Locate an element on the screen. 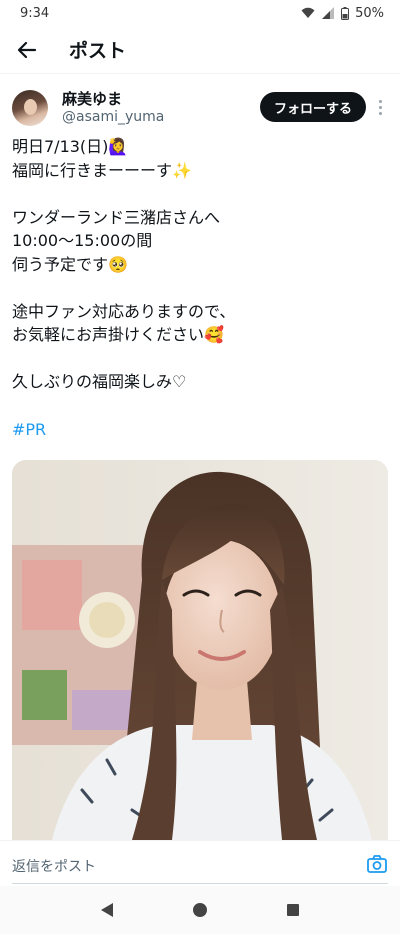  tweet-line: 10:00〜15:00の間 is located at coordinates (82, 240).